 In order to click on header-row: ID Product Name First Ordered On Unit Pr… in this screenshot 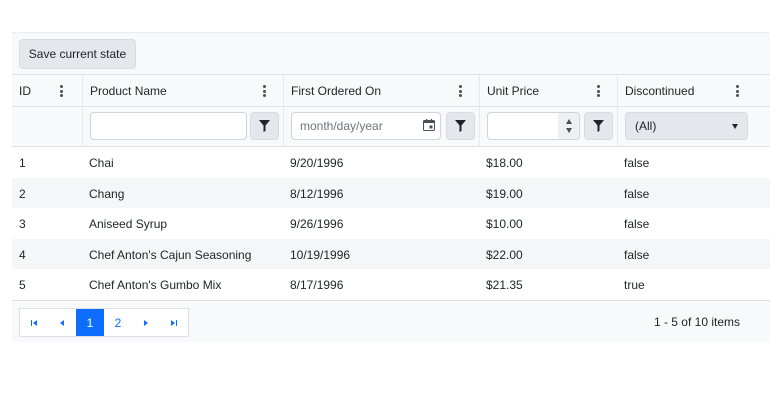, I will do `click(391, 91)`.